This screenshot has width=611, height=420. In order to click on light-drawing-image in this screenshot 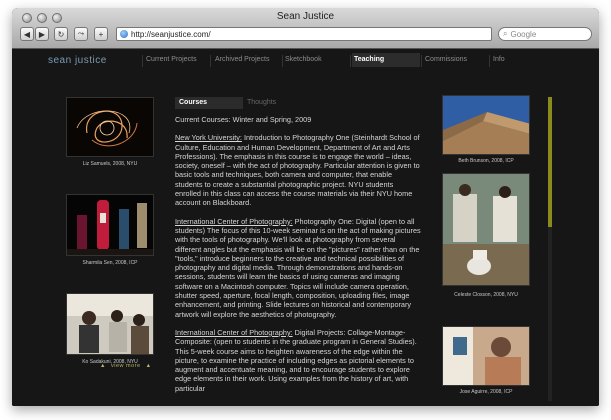, I will do `click(110, 127)`.